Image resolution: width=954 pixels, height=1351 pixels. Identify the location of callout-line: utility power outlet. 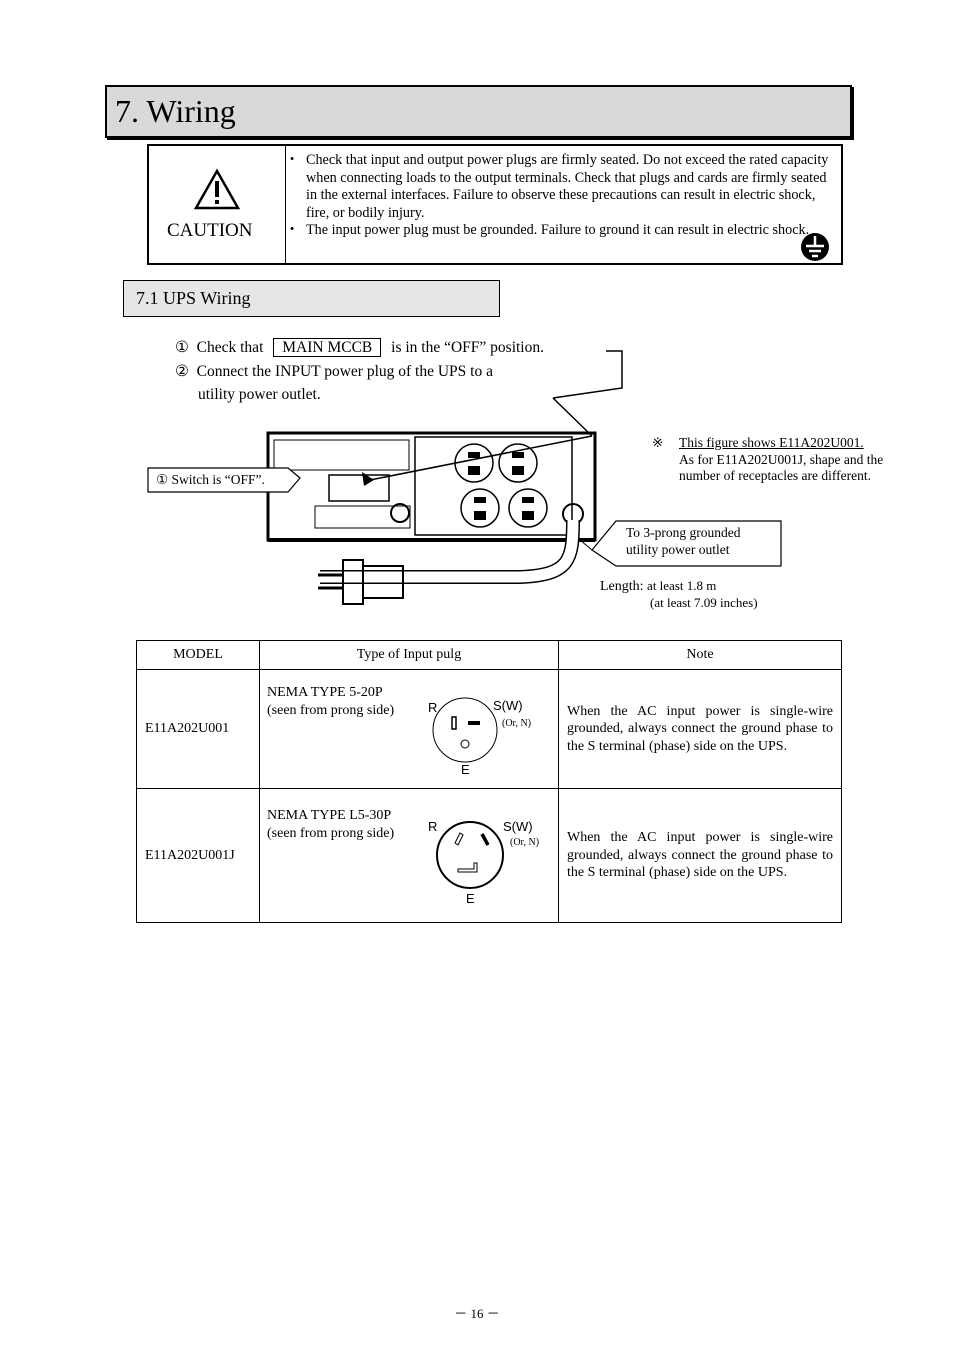
(678, 549).